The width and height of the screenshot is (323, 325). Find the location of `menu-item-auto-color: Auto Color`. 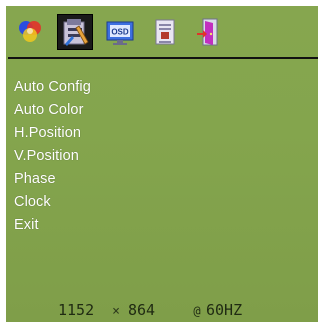

menu-item-auto-color: Auto Color is located at coordinates (52, 110).